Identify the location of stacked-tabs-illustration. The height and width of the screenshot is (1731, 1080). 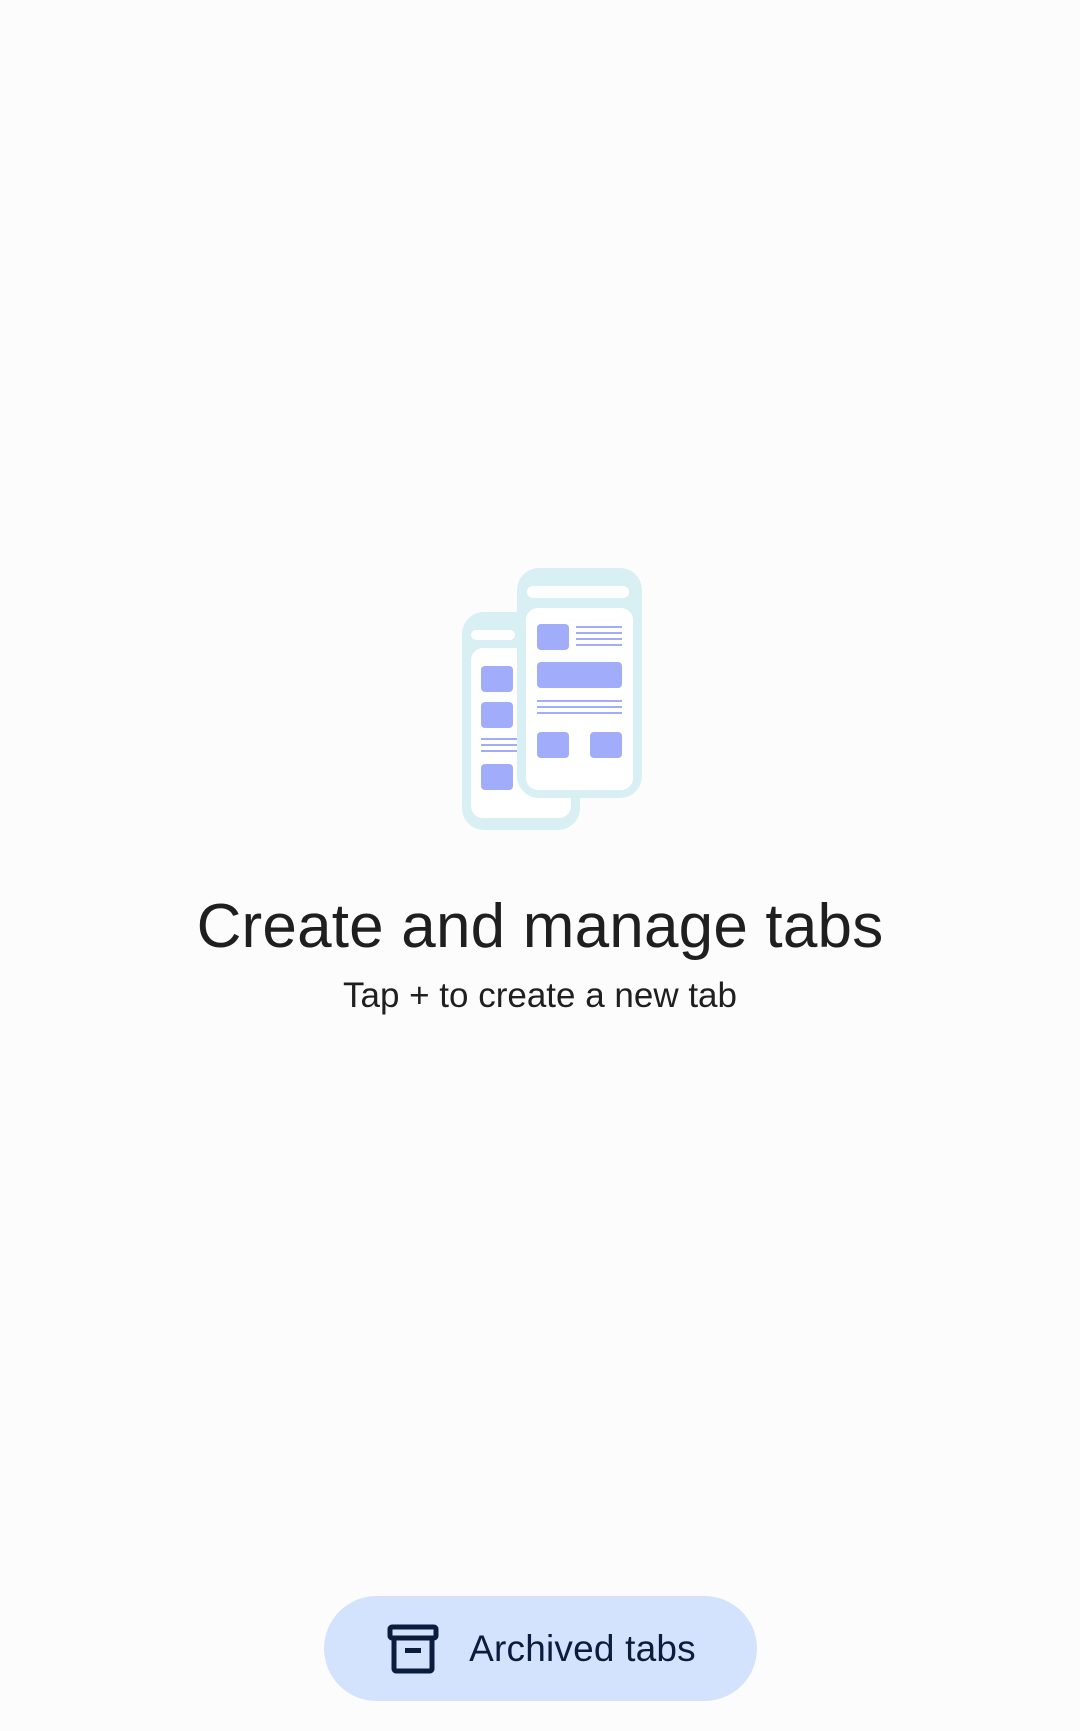
(552, 700).